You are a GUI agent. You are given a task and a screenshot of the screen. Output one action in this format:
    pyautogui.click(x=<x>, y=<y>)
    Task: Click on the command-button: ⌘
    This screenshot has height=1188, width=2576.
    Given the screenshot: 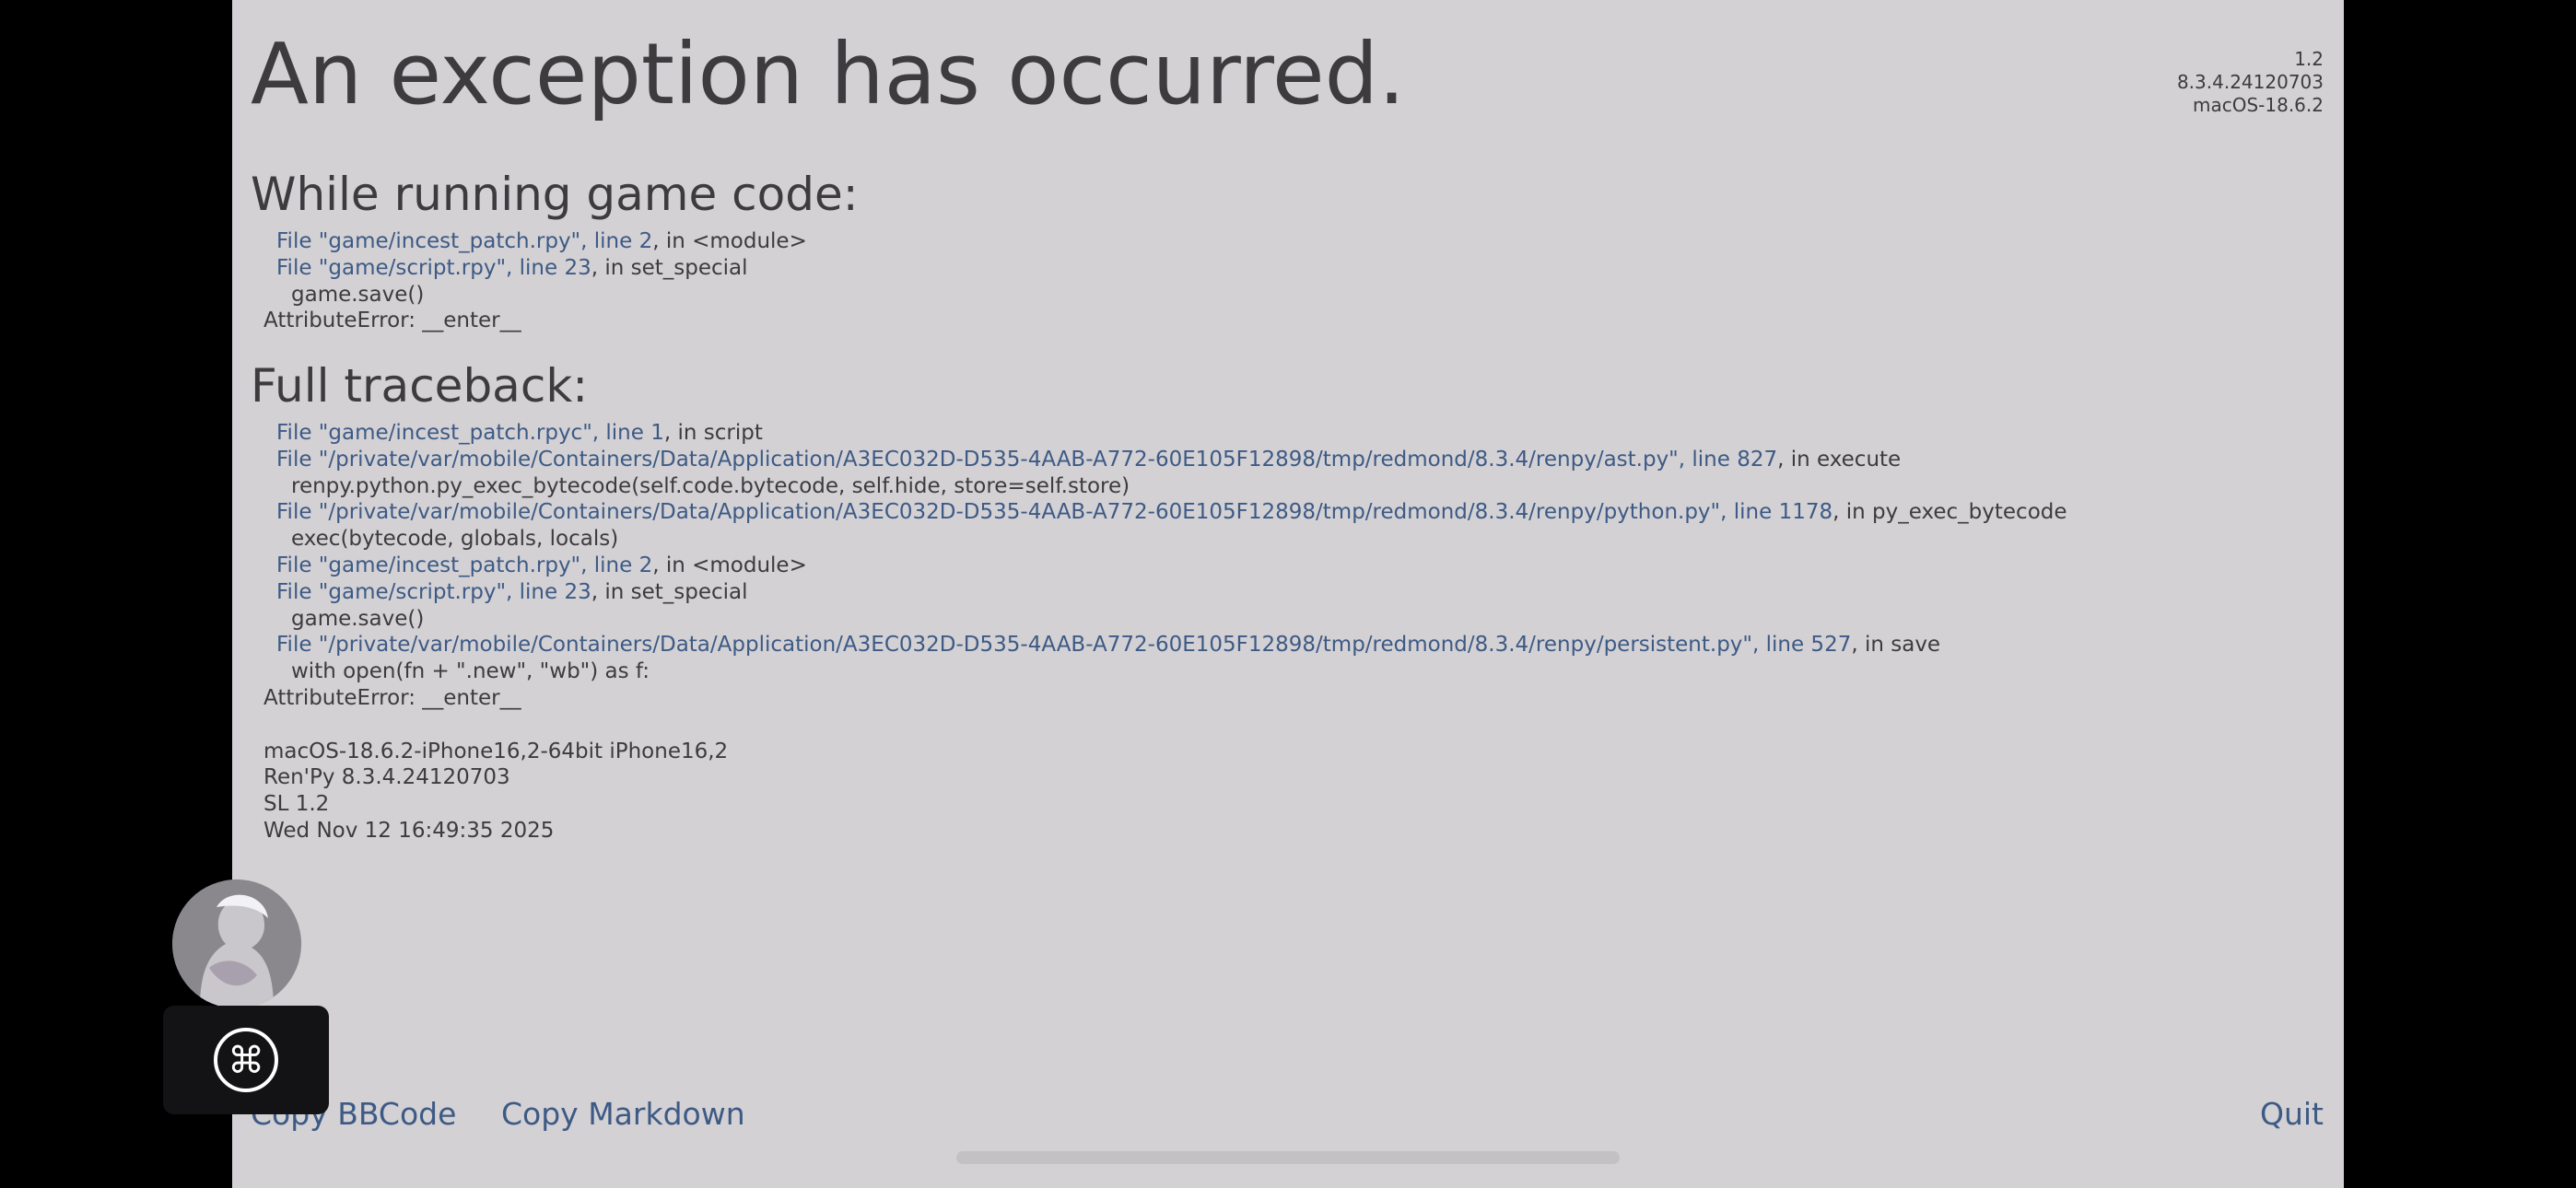 What is the action you would take?
    pyautogui.click(x=246, y=1060)
    